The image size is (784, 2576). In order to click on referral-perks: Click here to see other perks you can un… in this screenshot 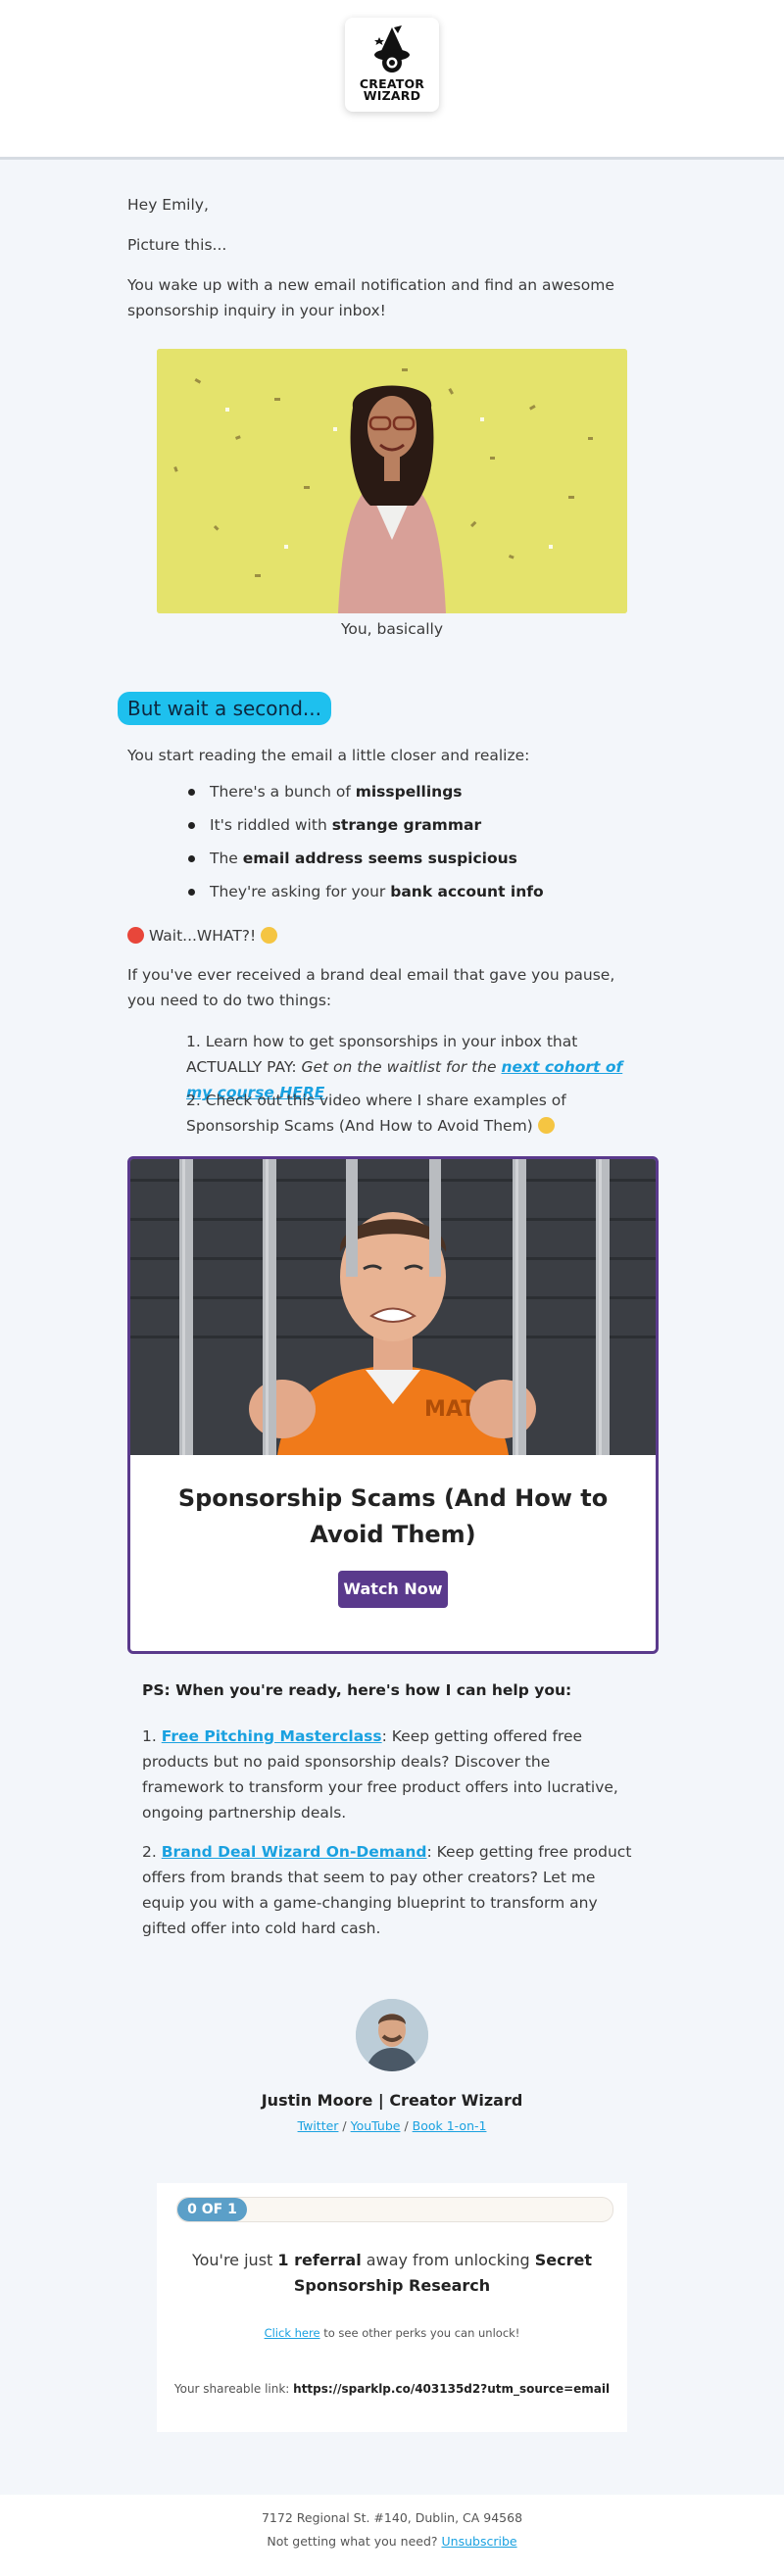, I will do `click(392, 2333)`.